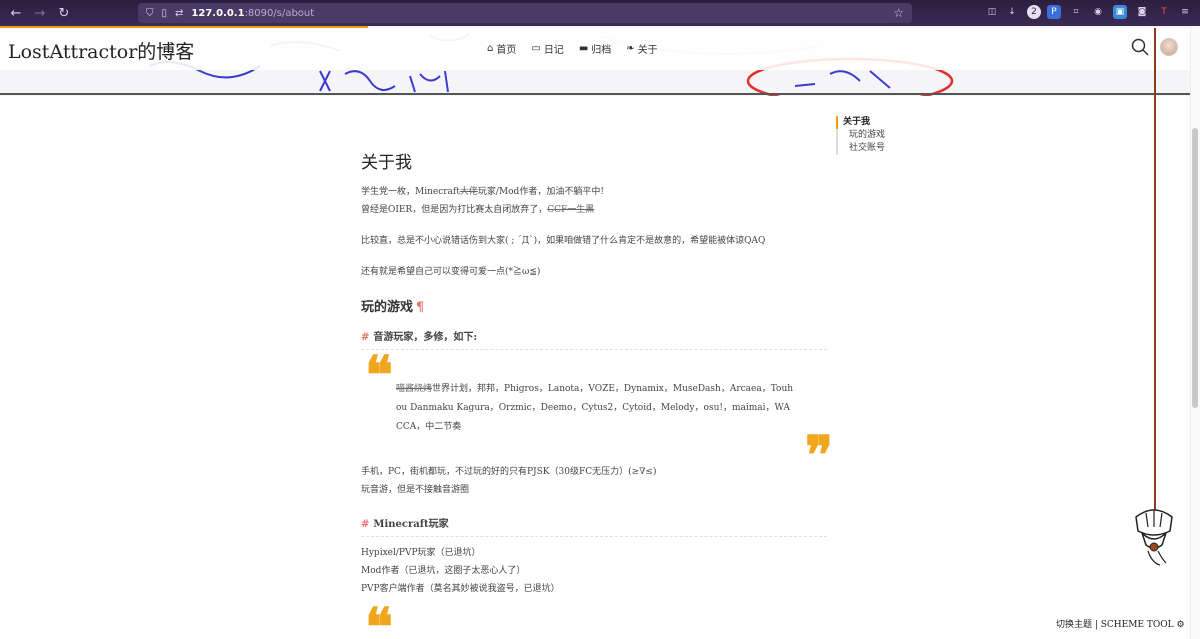 The height and width of the screenshot is (639, 1200). Describe the element at coordinates (468, 192) in the screenshot. I see `strike-text: 大佬` at that location.